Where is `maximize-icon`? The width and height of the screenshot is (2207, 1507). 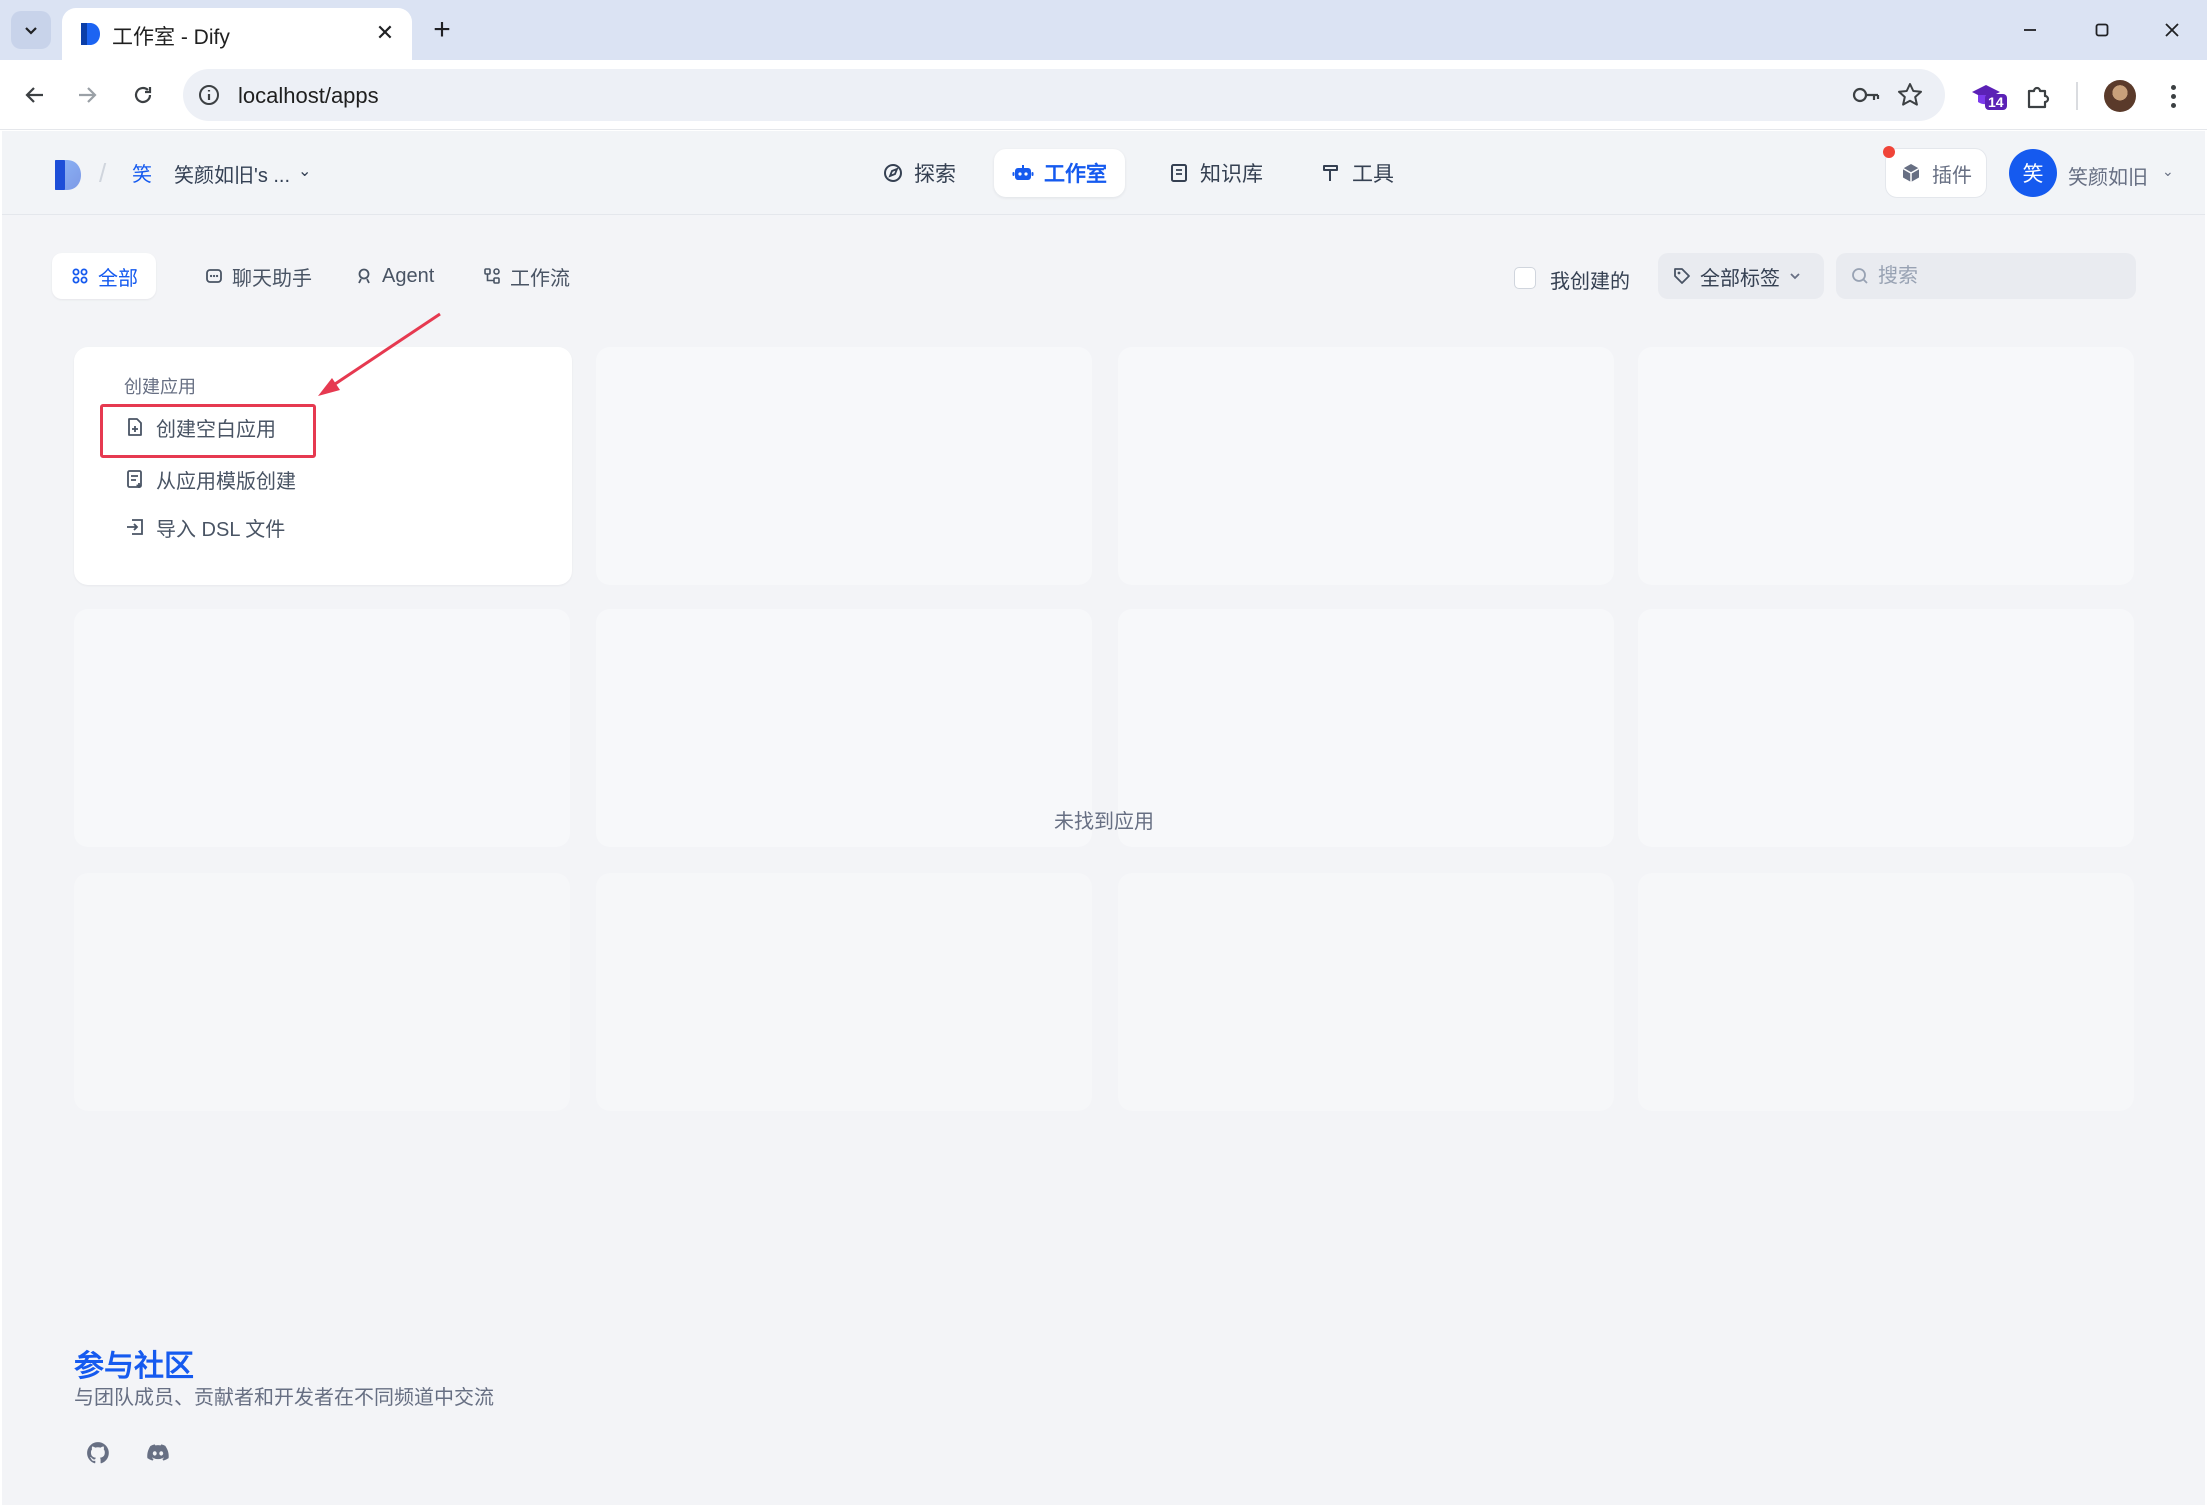 maximize-icon is located at coordinates (2102, 30).